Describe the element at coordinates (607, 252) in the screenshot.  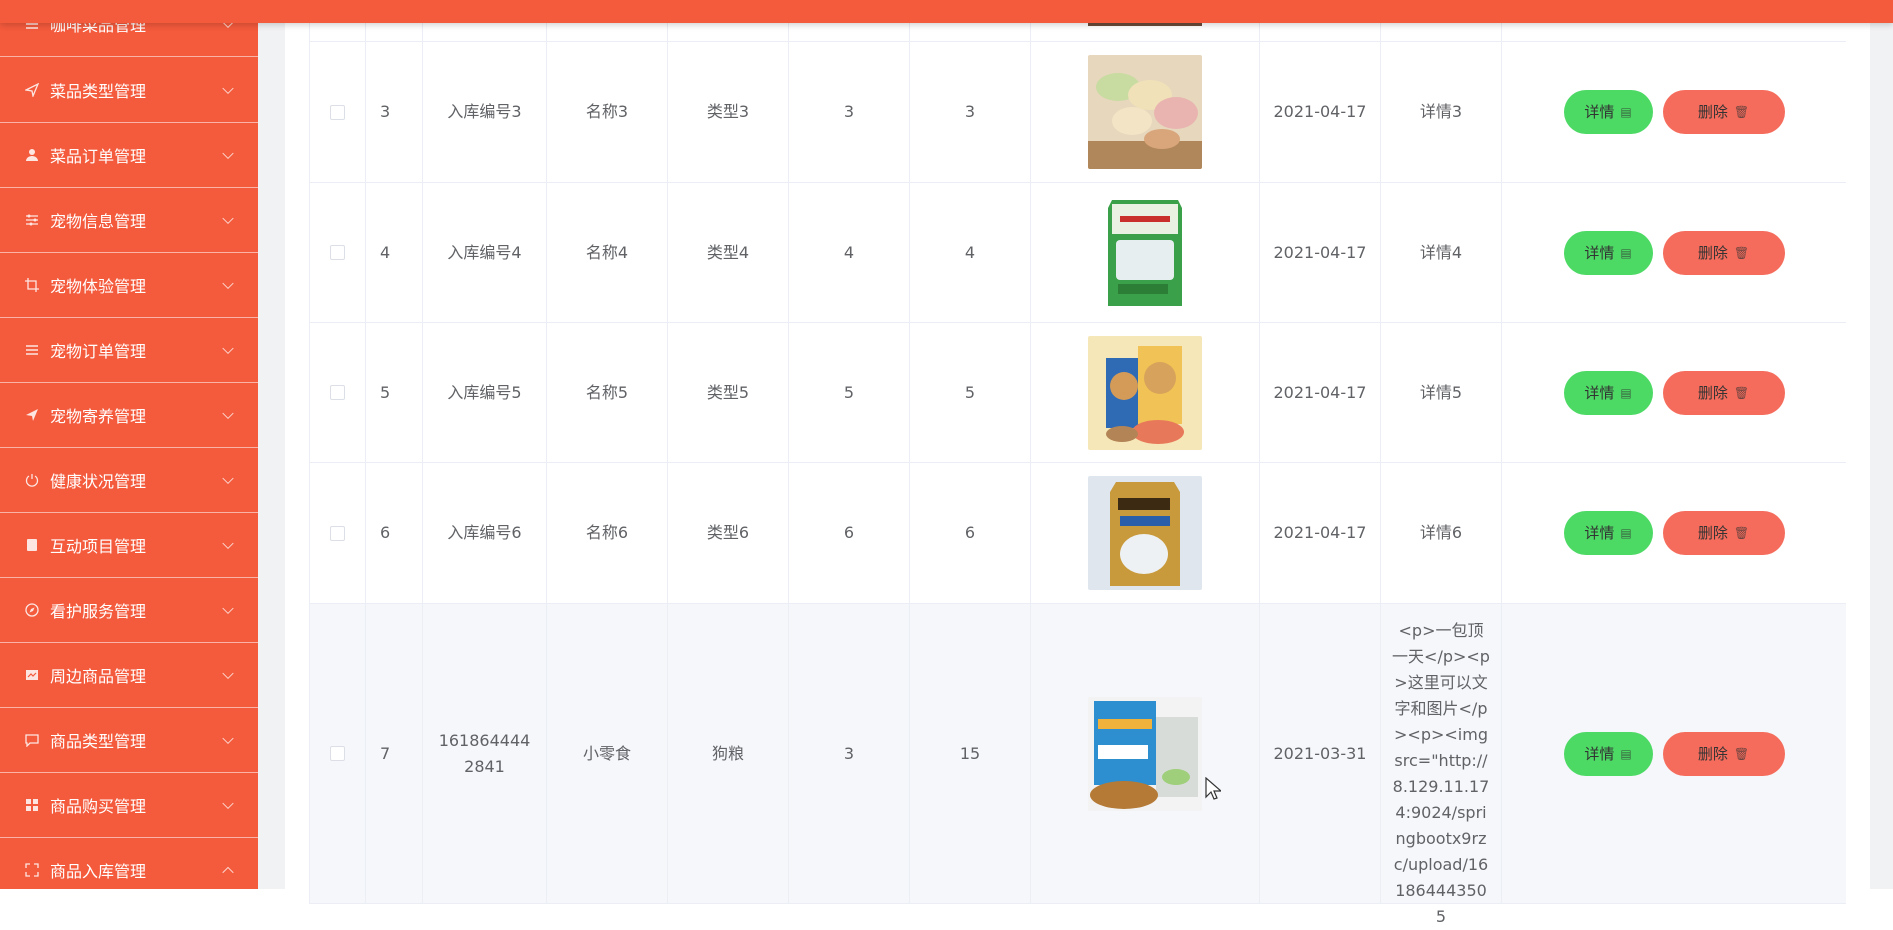
I see `item-name: 名称4` at that location.